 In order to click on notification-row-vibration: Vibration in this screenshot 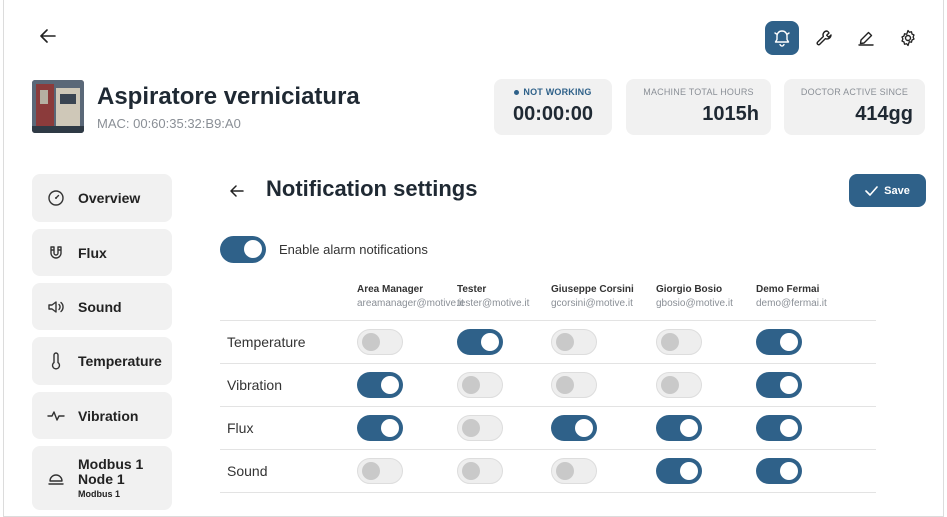, I will do `click(548, 385)`.